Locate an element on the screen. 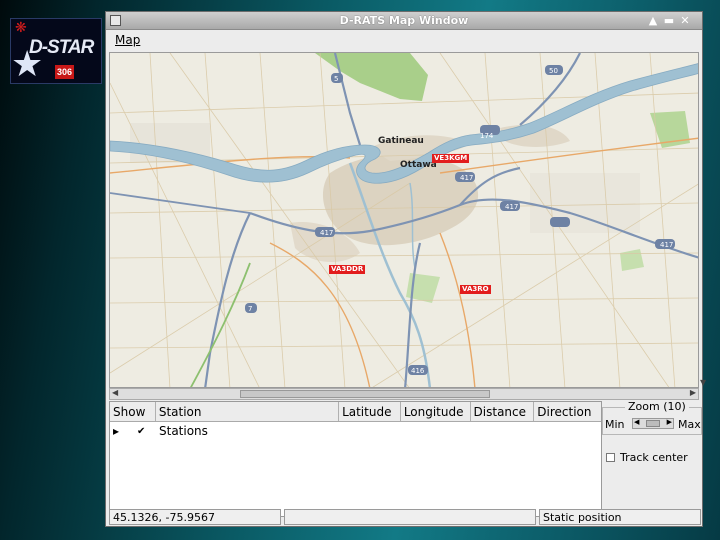 This screenshot has height=540, width=720. zoom-label: Zoom (10) is located at coordinates (657, 406).